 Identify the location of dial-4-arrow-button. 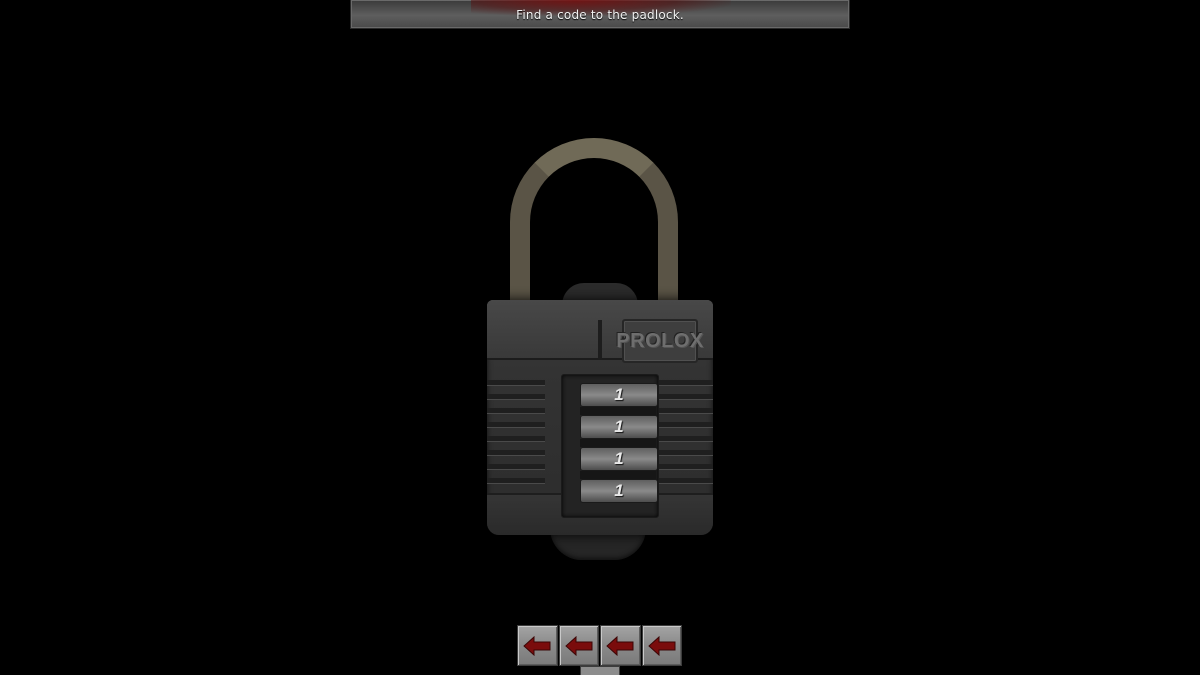
(661, 645).